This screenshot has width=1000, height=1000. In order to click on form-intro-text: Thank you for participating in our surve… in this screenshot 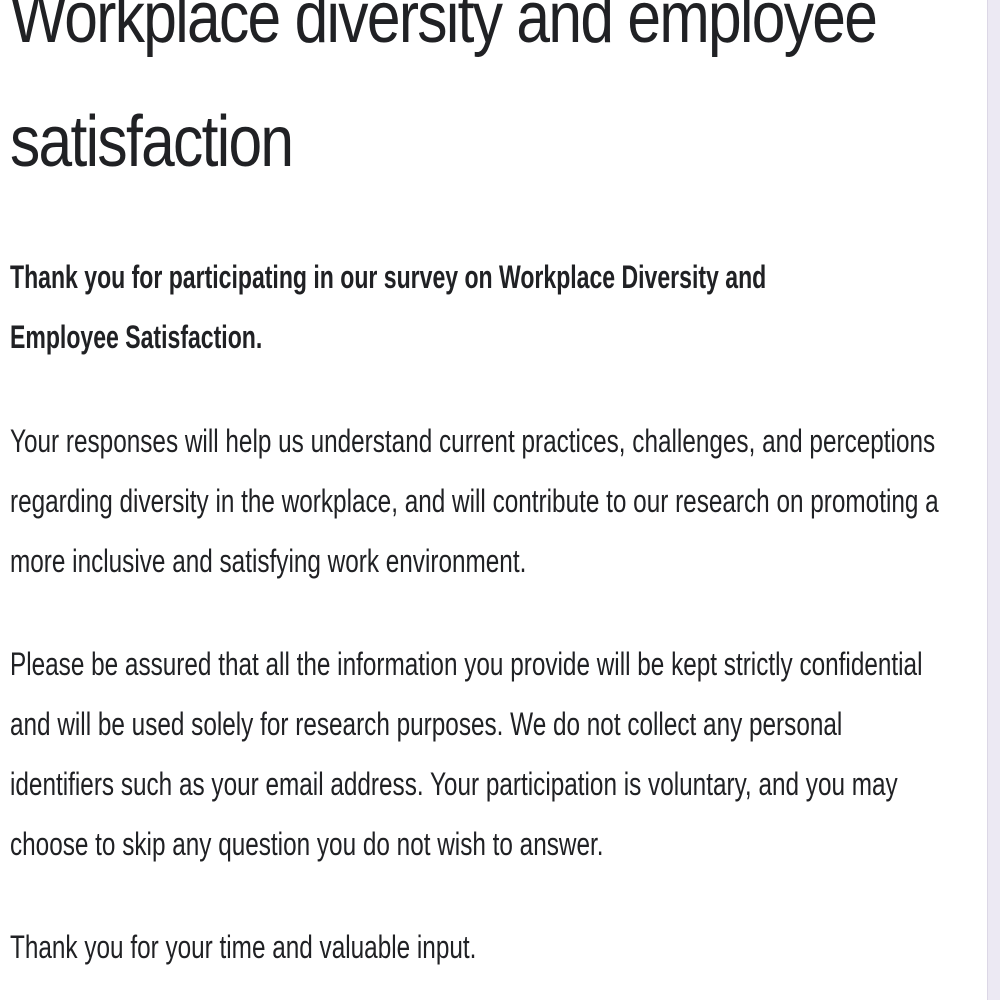, I will do `click(388, 307)`.